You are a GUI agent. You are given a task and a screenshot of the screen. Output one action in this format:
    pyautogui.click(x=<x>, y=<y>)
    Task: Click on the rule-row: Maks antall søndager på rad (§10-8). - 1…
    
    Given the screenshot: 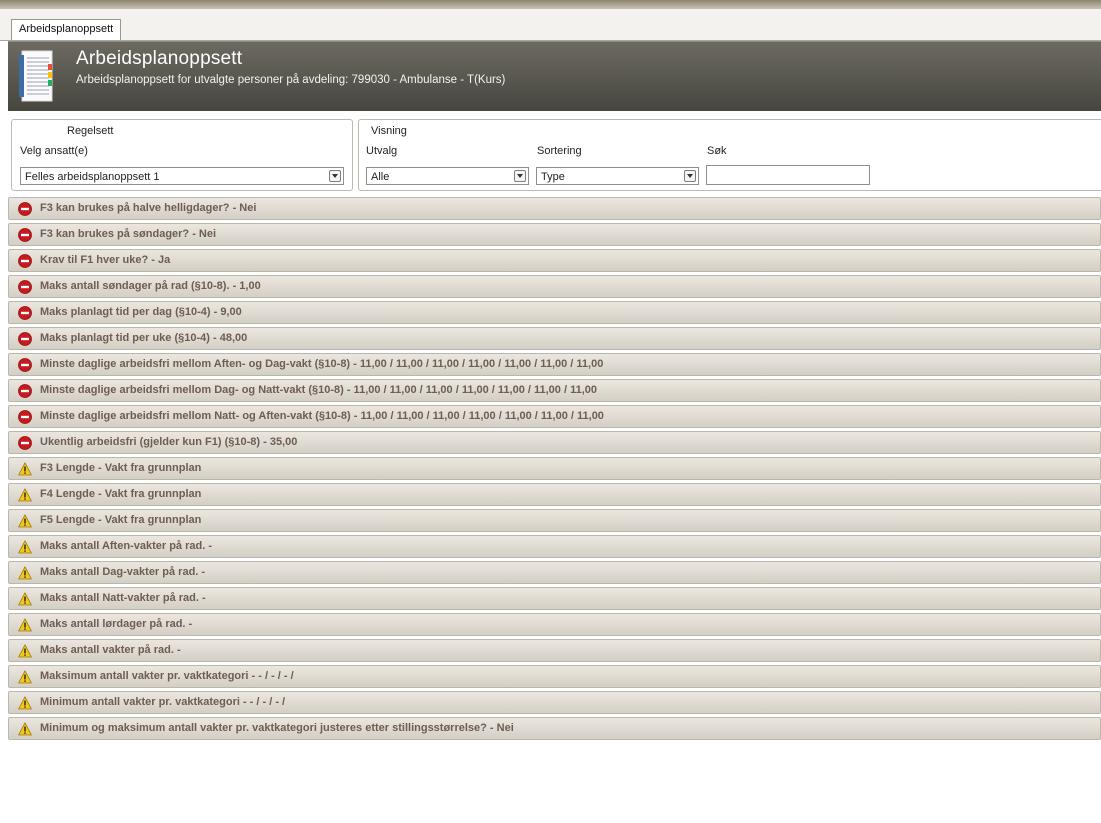 What is the action you would take?
    pyautogui.click(x=554, y=286)
    